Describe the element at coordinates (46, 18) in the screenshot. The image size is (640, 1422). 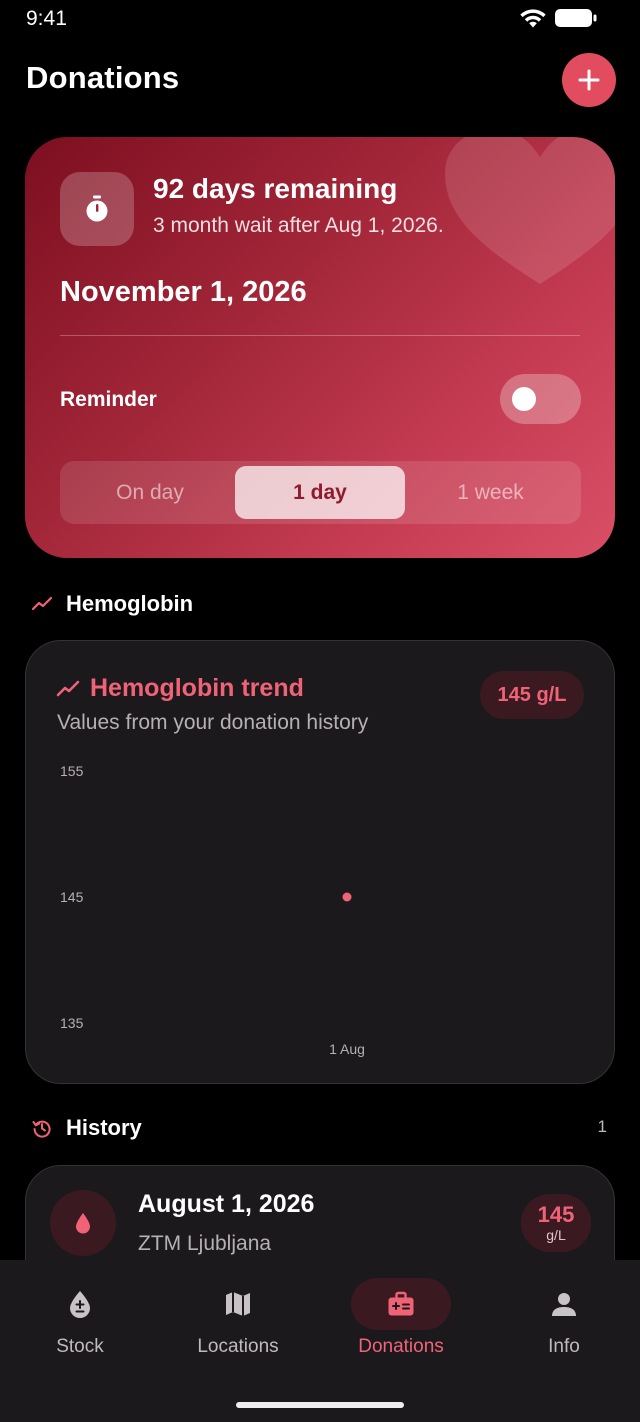
I see `status-time: 9:41` at that location.